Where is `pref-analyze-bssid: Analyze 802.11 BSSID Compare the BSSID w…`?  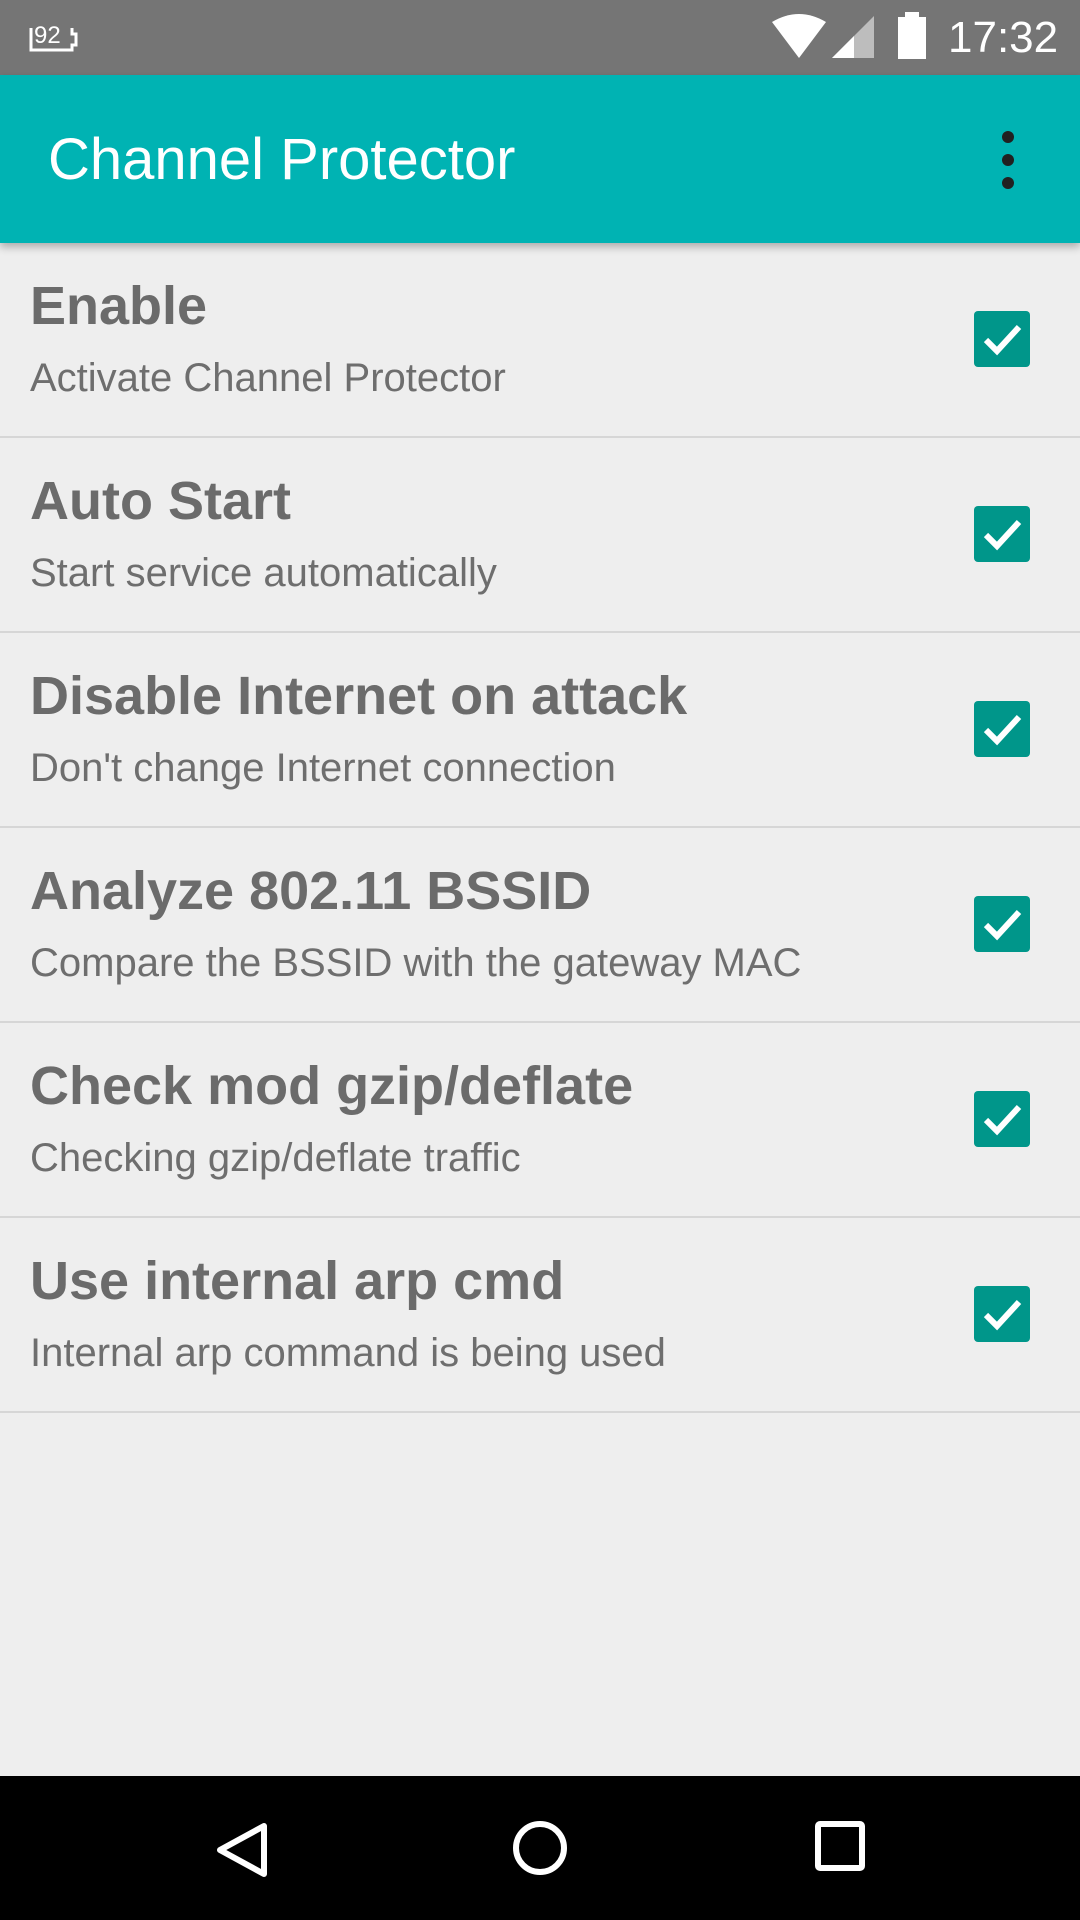 pref-analyze-bssid: Analyze 802.11 BSSID Compare the BSSID w… is located at coordinates (540, 925).